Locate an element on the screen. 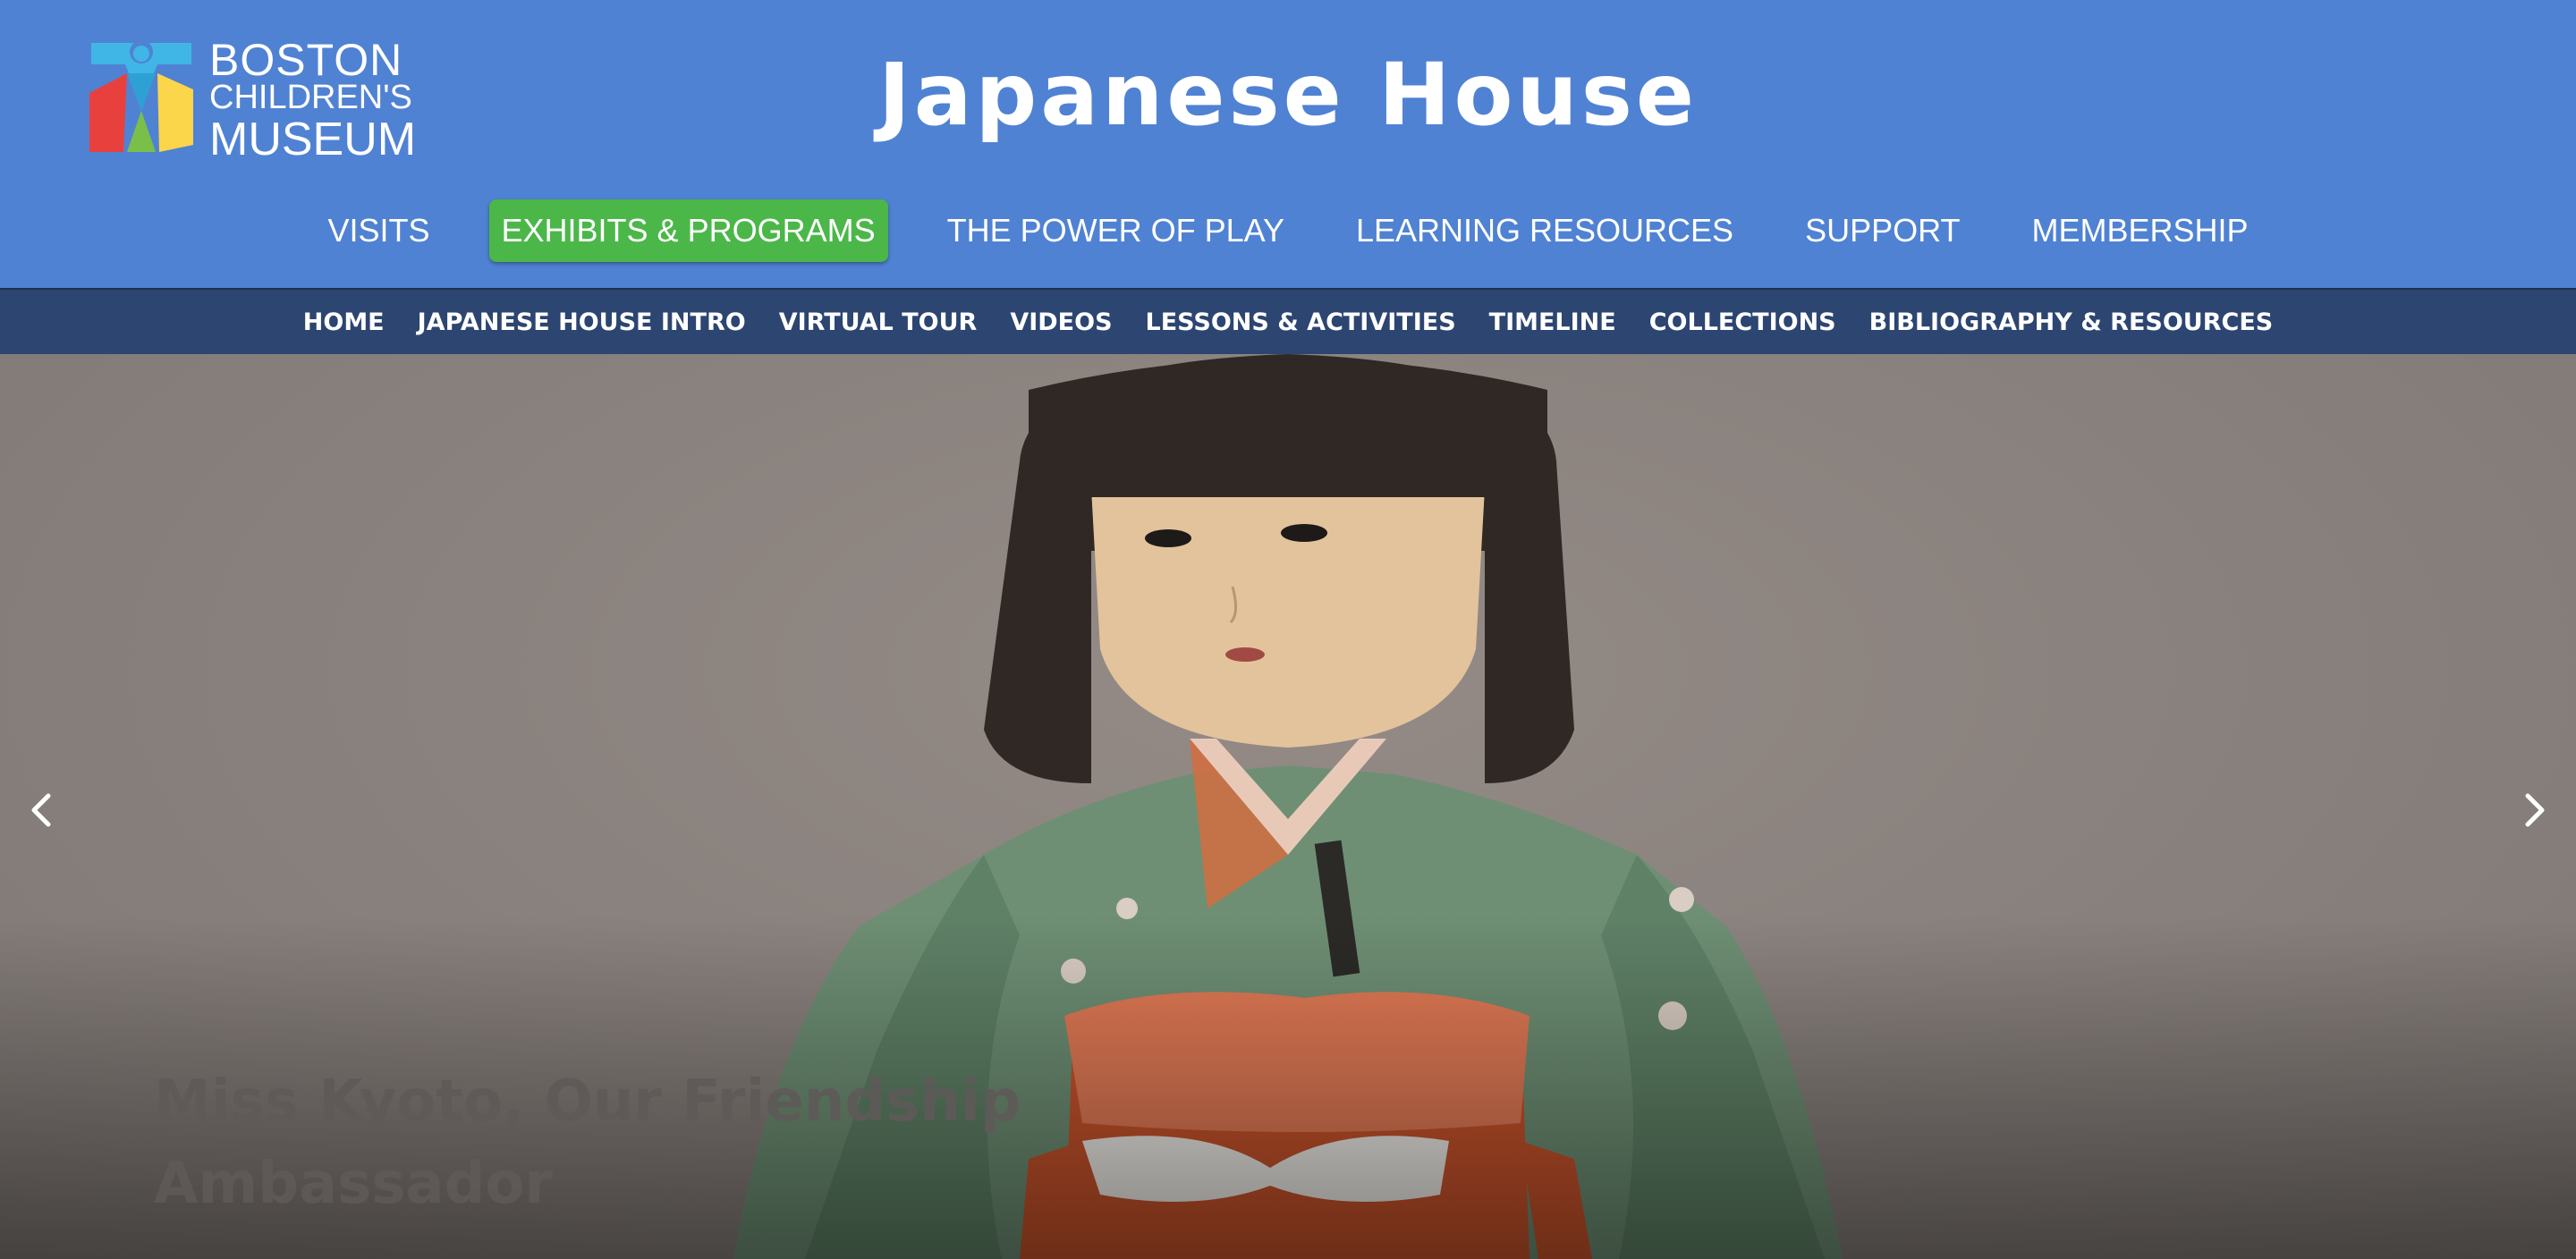  page-title: Japanese House is located at coordinates (1287, 95).